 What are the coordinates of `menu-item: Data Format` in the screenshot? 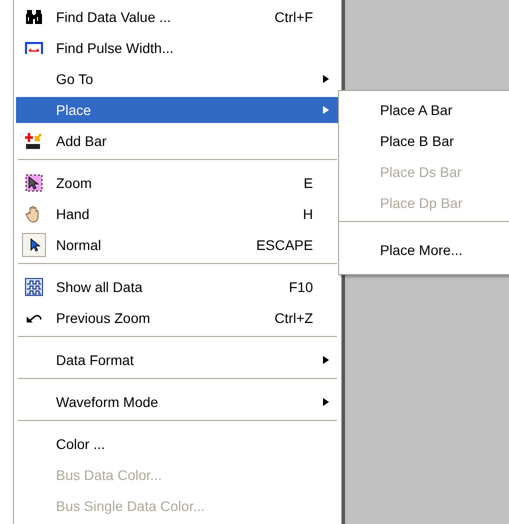 It's located at (177, 360).